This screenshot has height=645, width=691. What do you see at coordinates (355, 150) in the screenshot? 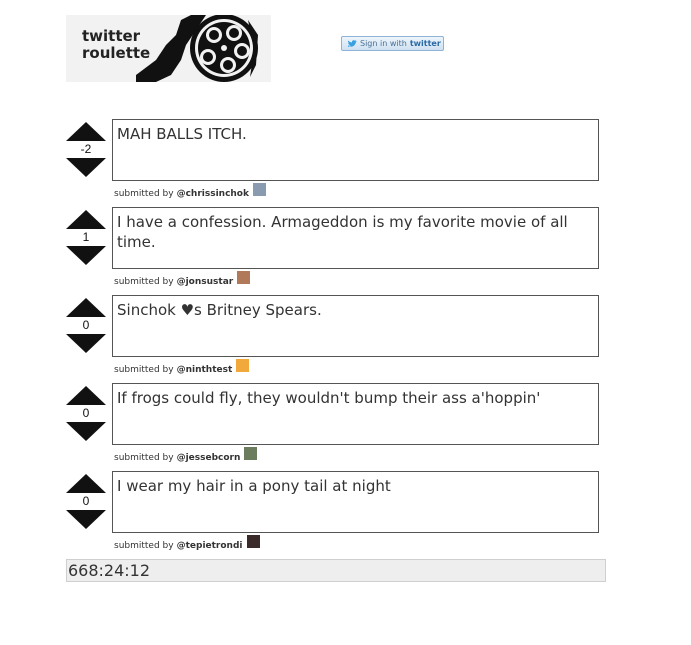
I see `post-message: MAH BALLS ITCH.` at bounding box center [355, 150].